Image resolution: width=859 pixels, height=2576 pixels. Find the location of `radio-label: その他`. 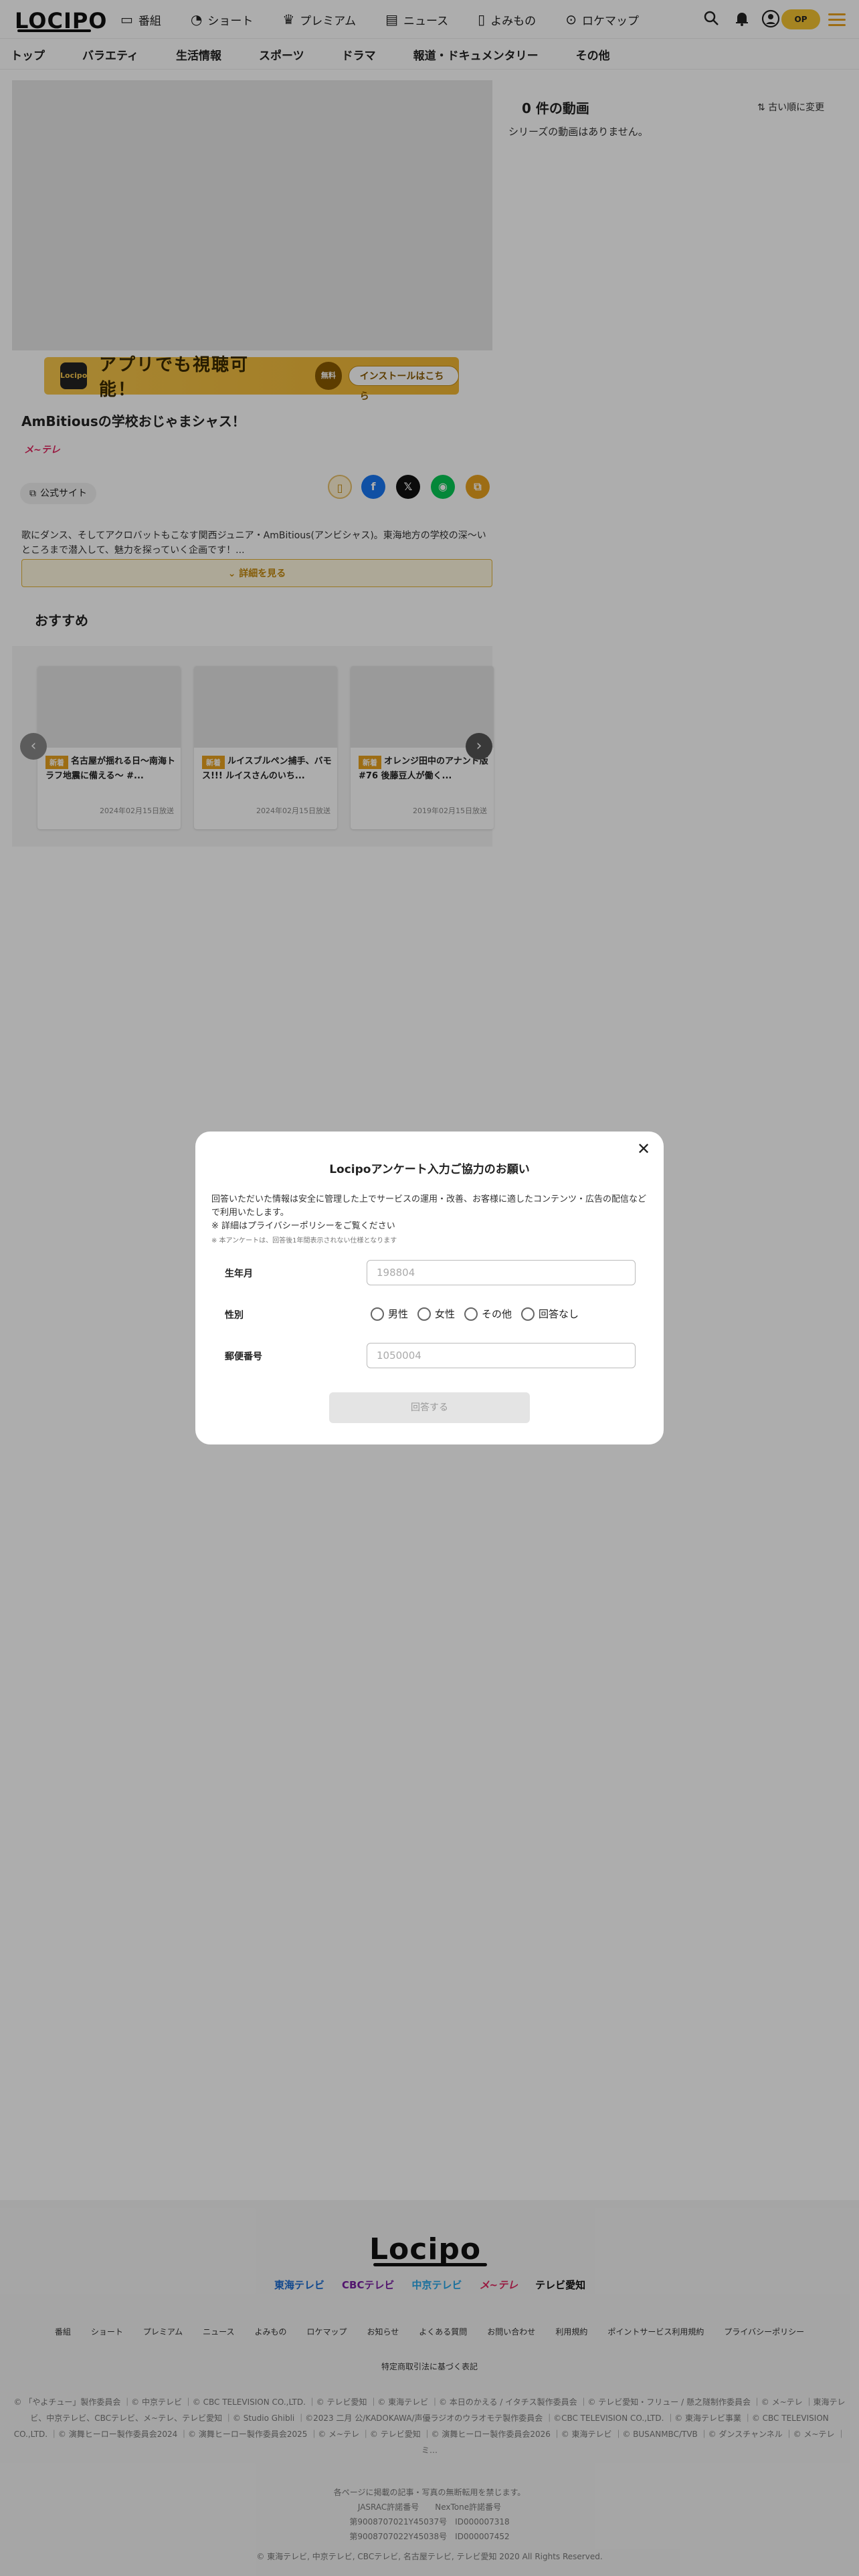

radio-label: その他 is located at coordinates (497, 1314).